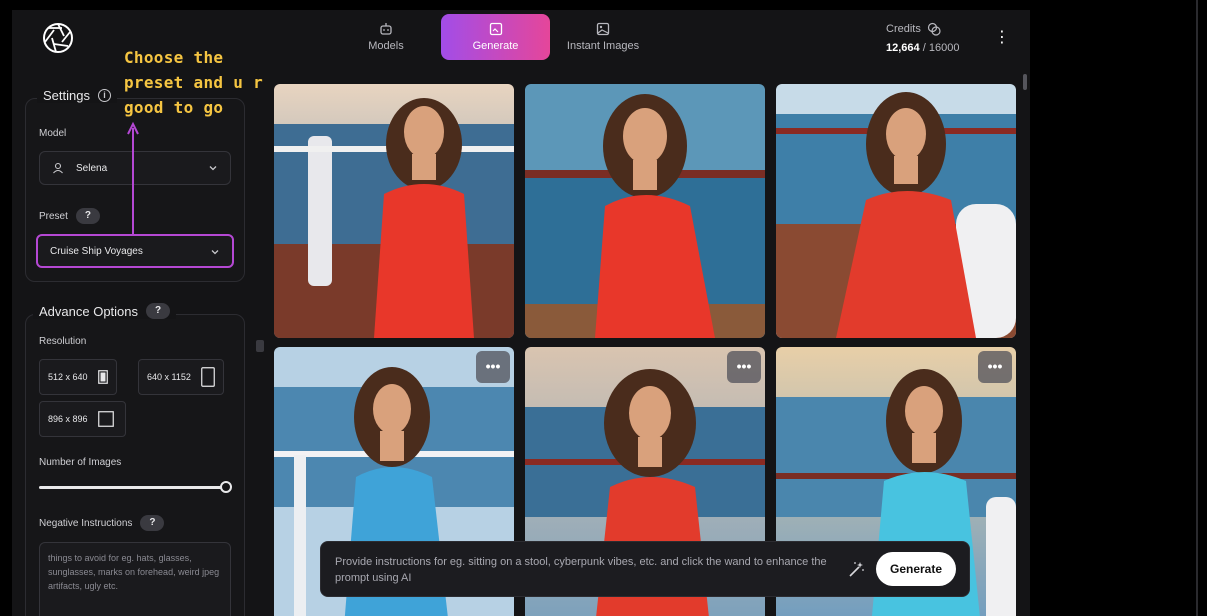  Describe the element at coordinates (495, 29) in the screenshot. I see `image-frame-icon` at that location.